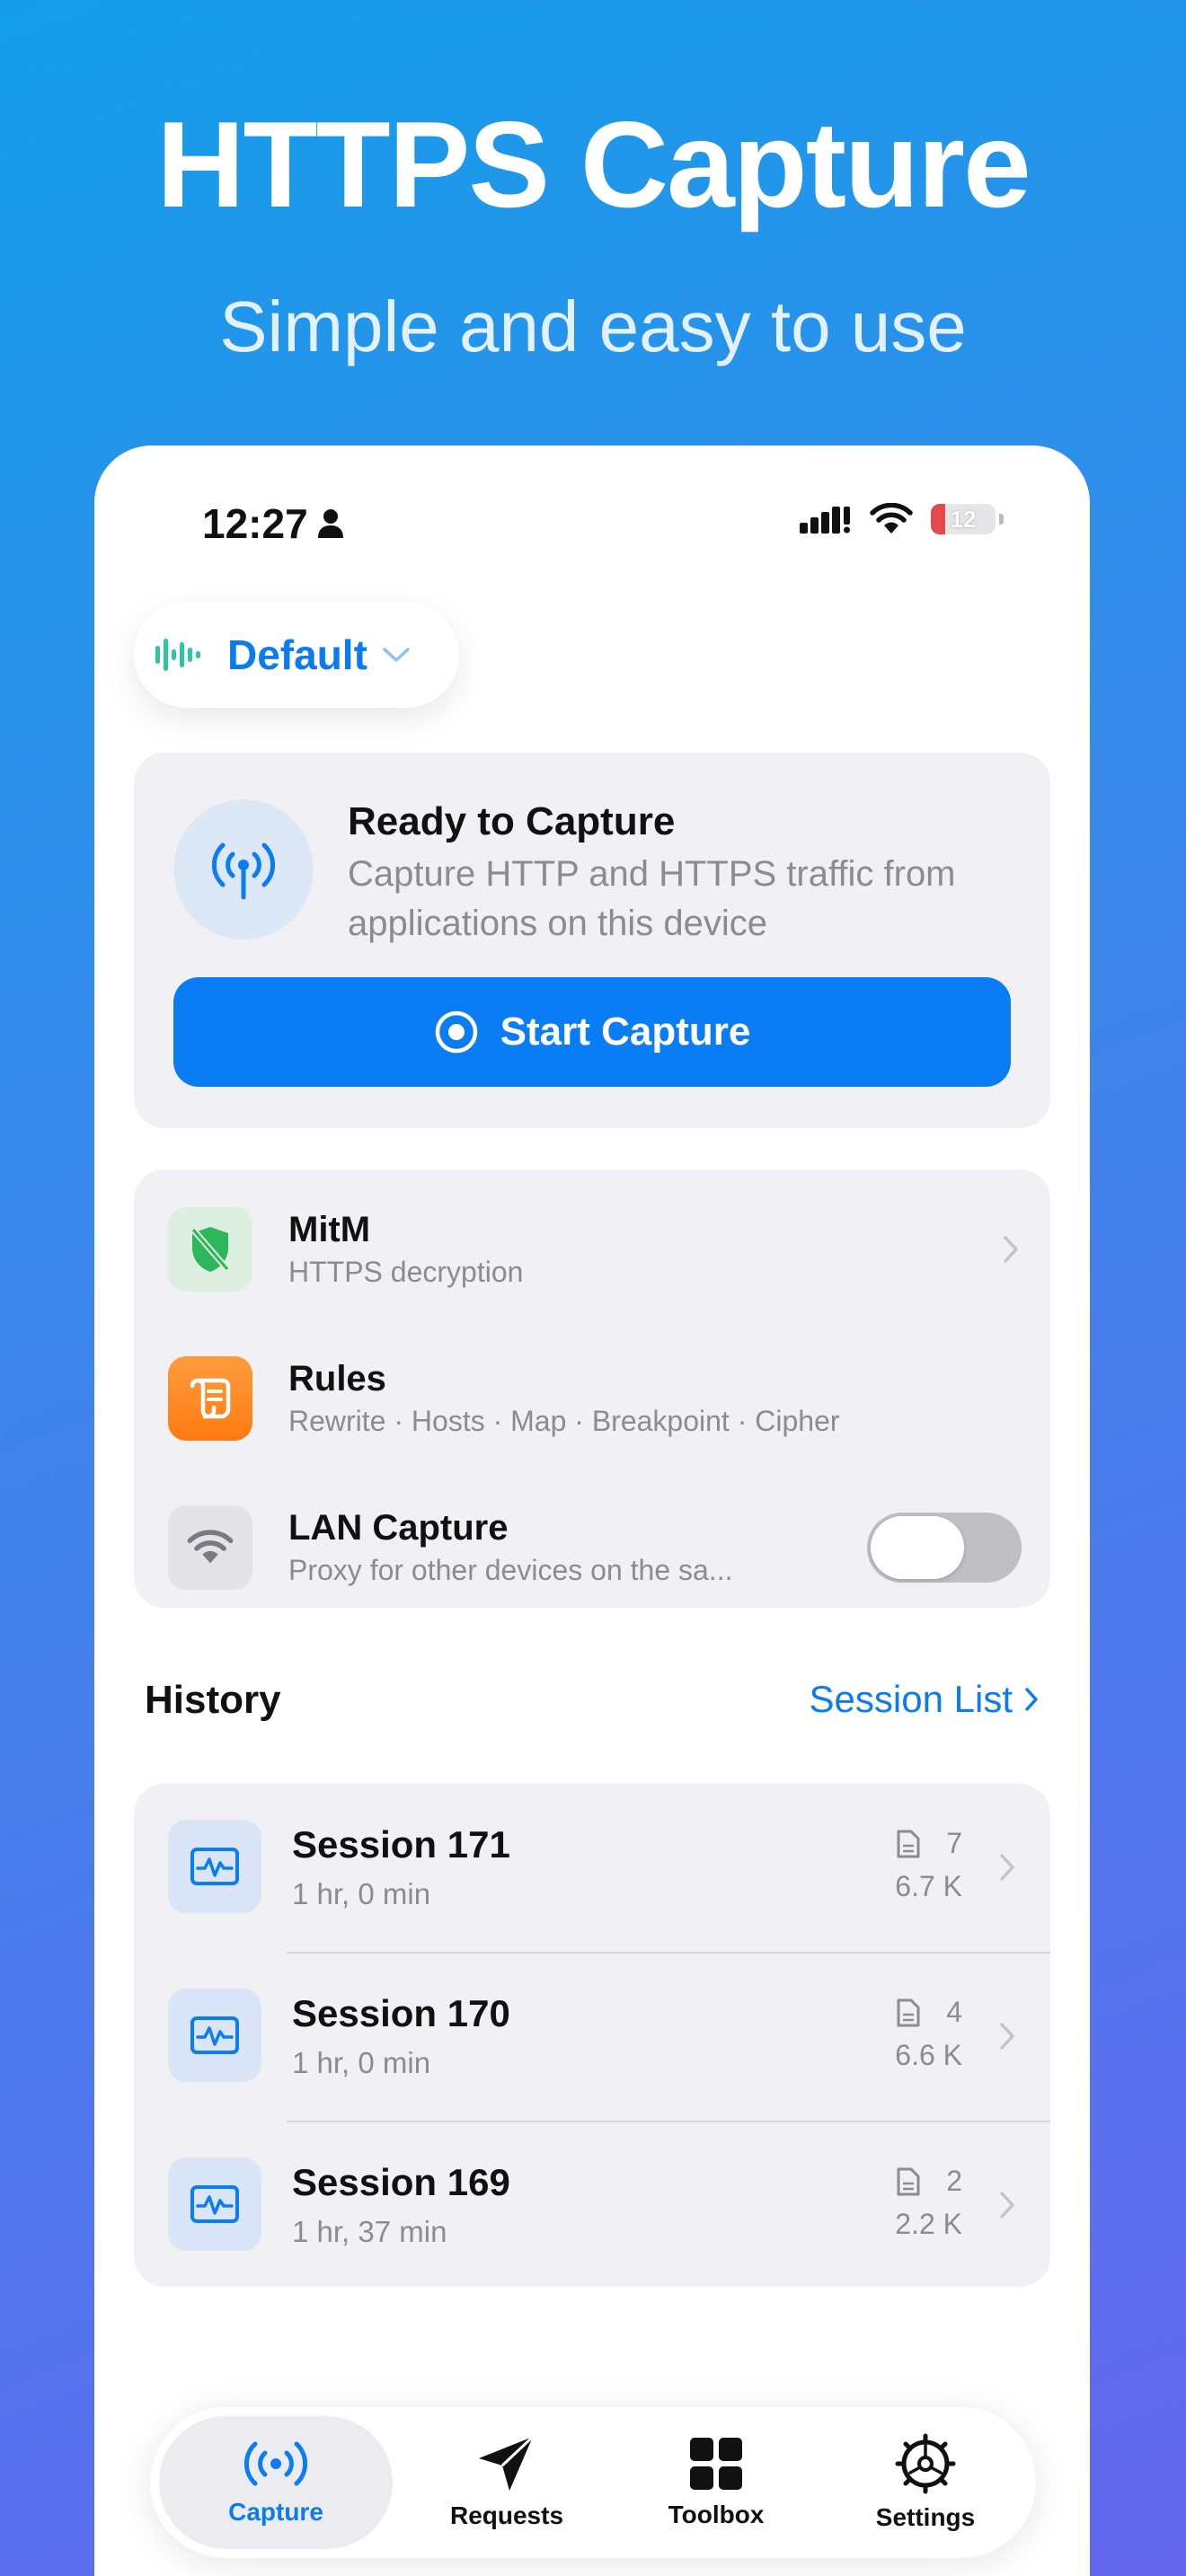  Describe the element at coordinates (592, 2206) in the screenshot. I see `list-item: Session 169 1 hr, 37 min 2 2.2 K` at that location.